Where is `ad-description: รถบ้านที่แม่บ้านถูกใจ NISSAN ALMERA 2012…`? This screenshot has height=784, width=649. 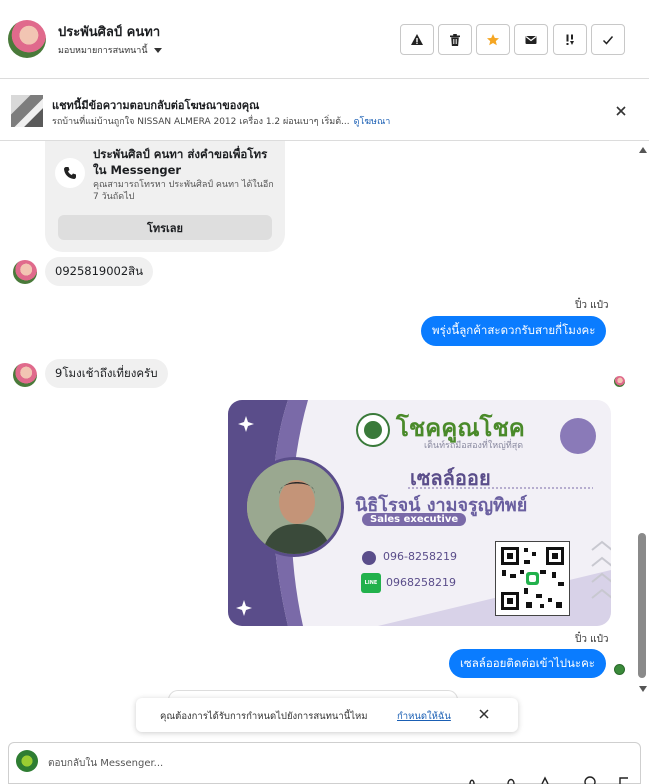
ad-description: รถบ้านที่แม่บ้านถูกใจ NISSAN ALMERA 2012… is located at coordinates (201, 122).